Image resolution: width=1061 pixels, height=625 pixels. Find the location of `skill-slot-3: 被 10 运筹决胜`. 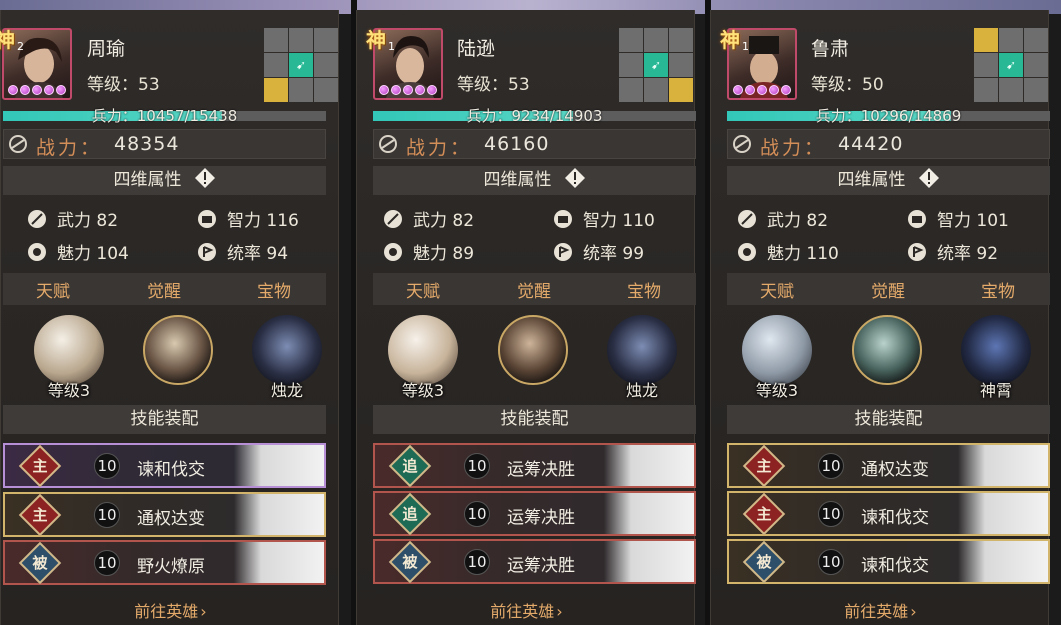

skill-slot-3: 被 10 运筹决胜 is located at coordinates (534, 561).